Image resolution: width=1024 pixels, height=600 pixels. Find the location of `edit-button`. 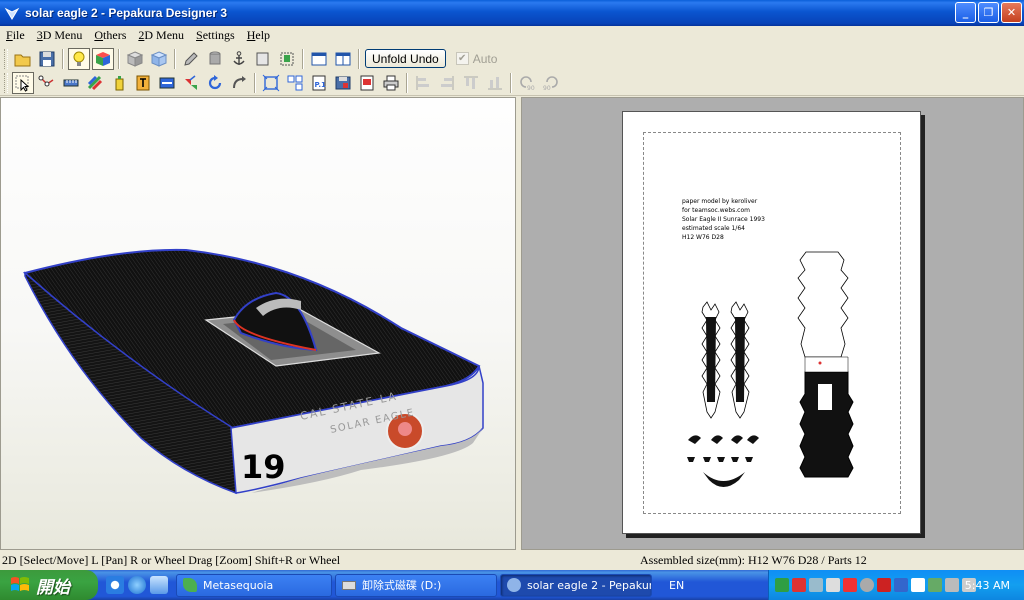

edit-button is located at coordinates (191, 59).